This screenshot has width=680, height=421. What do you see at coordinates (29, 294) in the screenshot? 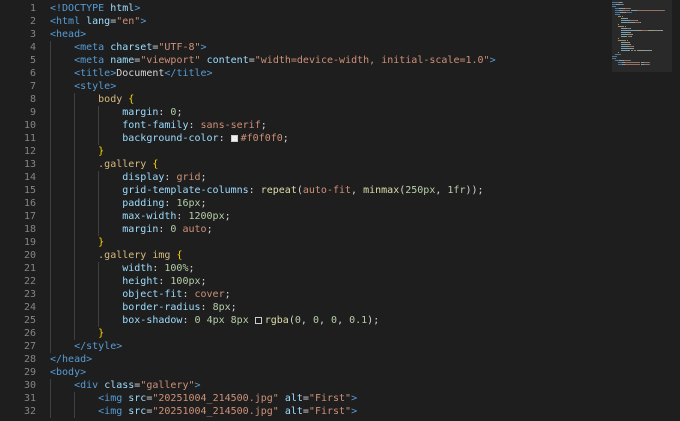
I see `line-number: 23` at bounding box center [29, 294].